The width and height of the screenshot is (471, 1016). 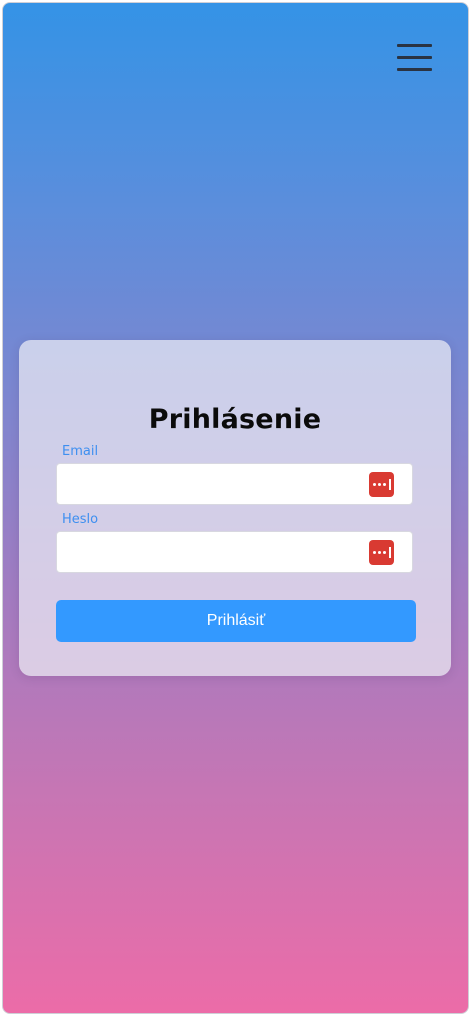 I want to click on email-input, so click(x=207, y=484).